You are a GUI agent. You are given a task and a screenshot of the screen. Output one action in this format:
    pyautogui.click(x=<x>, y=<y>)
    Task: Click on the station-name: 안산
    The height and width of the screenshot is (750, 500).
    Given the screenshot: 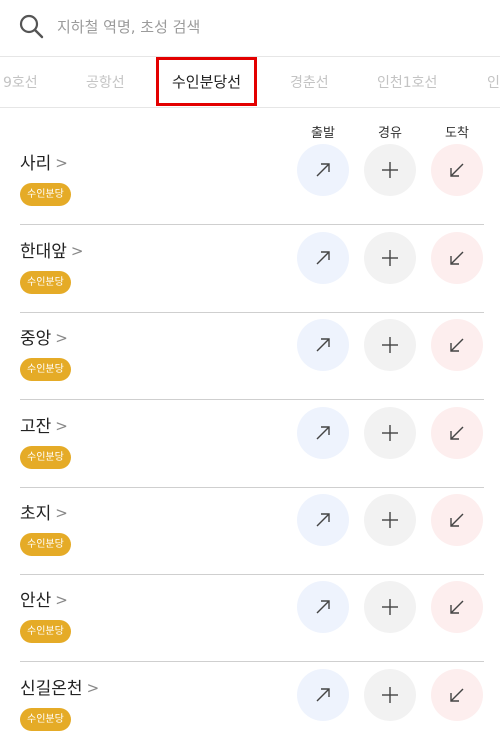 What is the action you would take?
    pyautogui.click(x=36, y=601)
    